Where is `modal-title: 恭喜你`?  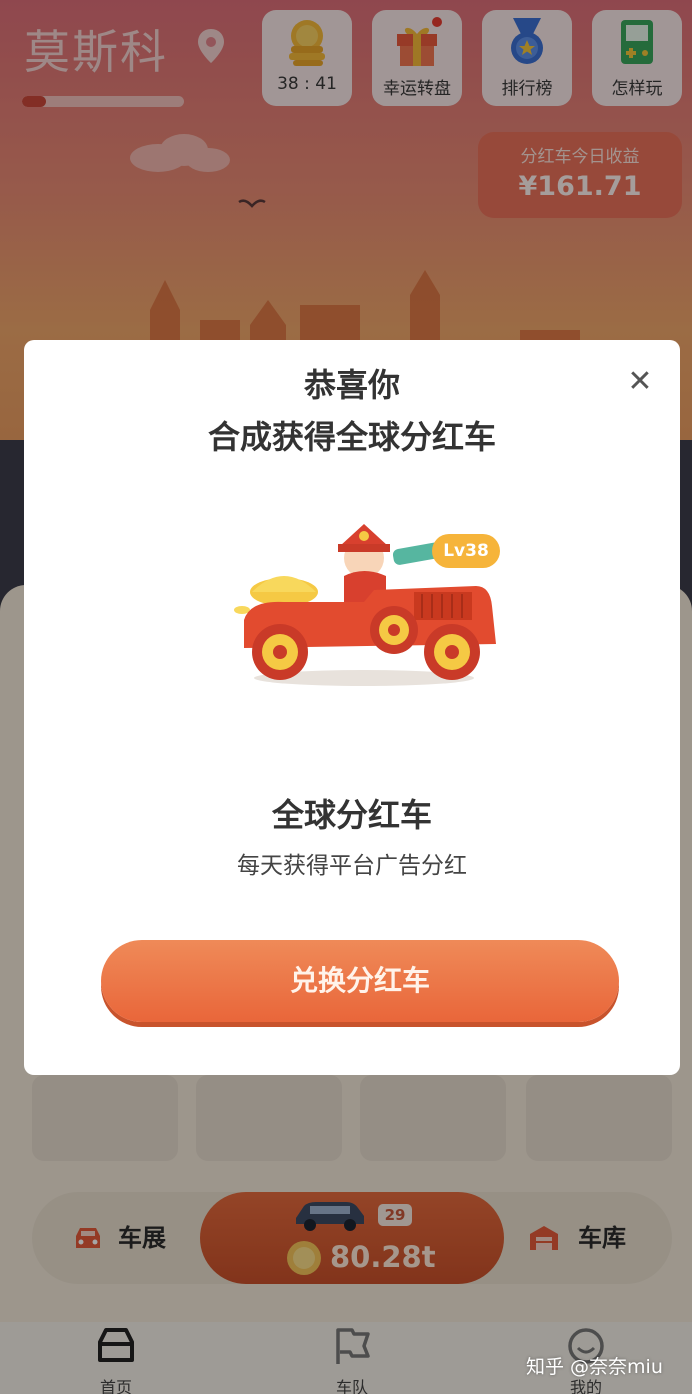
modal-title: 恭喜你 is located at coordinates (351, 385).